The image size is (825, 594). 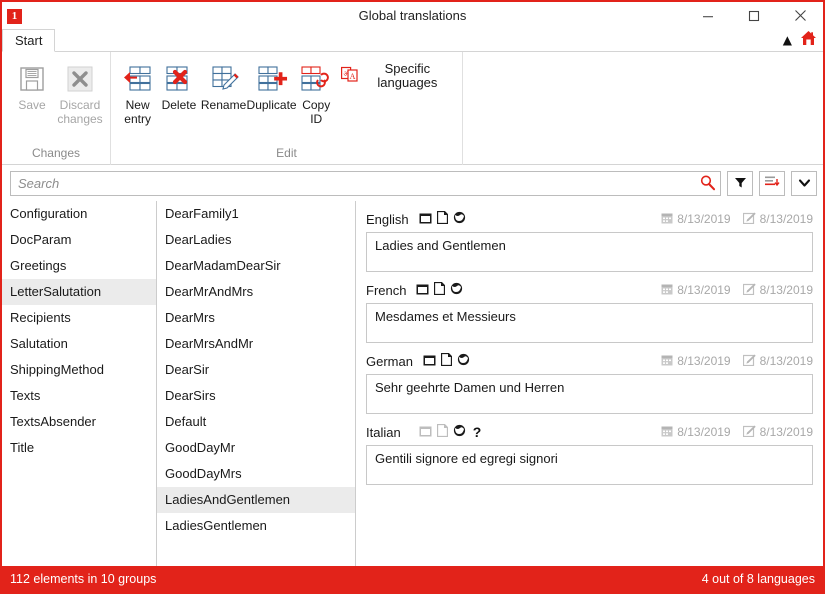 I want to click on sort-button, so click(x=772, y=183).